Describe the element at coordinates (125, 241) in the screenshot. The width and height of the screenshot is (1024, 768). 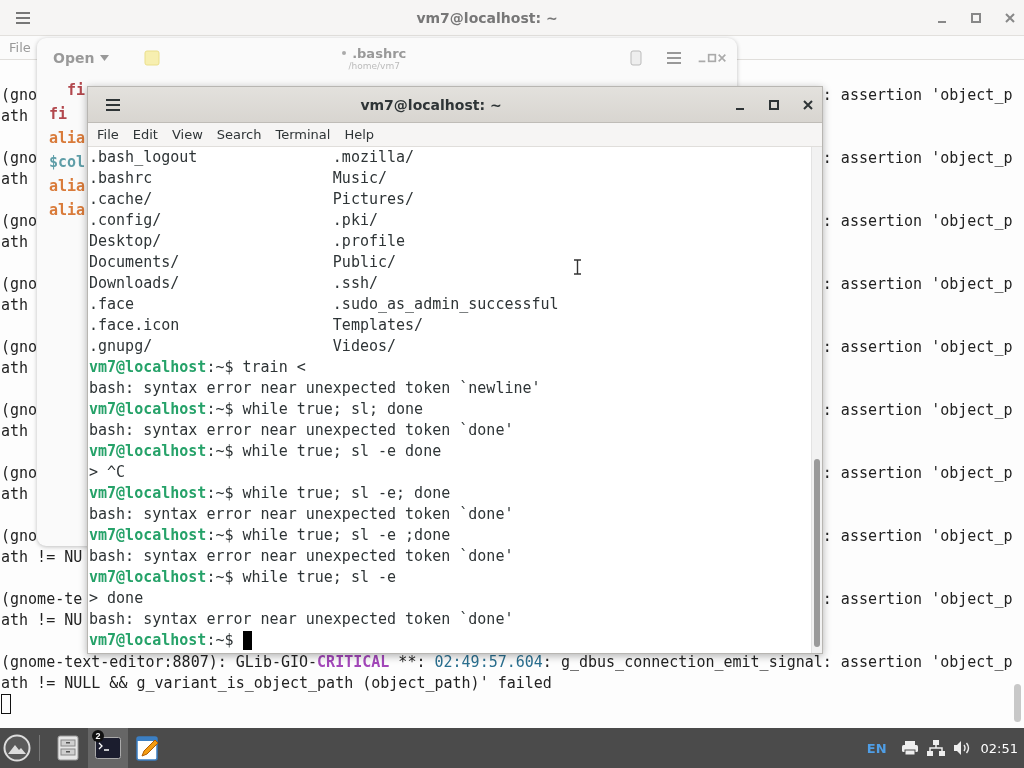
I see `file-name: Desktop/` at that location.